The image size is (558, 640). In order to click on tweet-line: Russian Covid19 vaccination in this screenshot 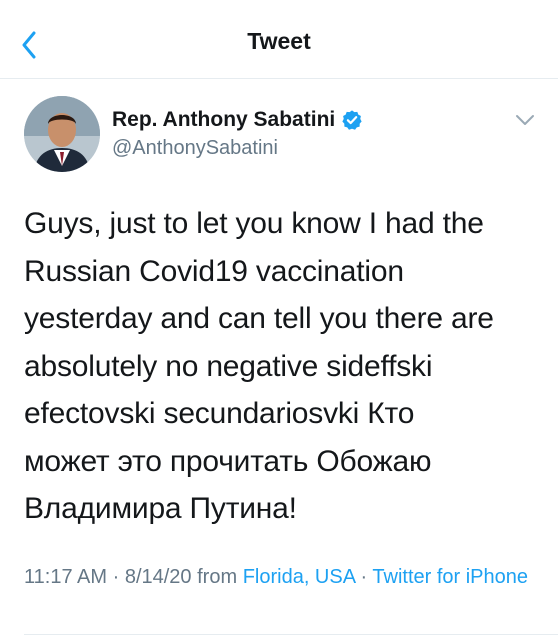, I will do `click(214, 271)`.